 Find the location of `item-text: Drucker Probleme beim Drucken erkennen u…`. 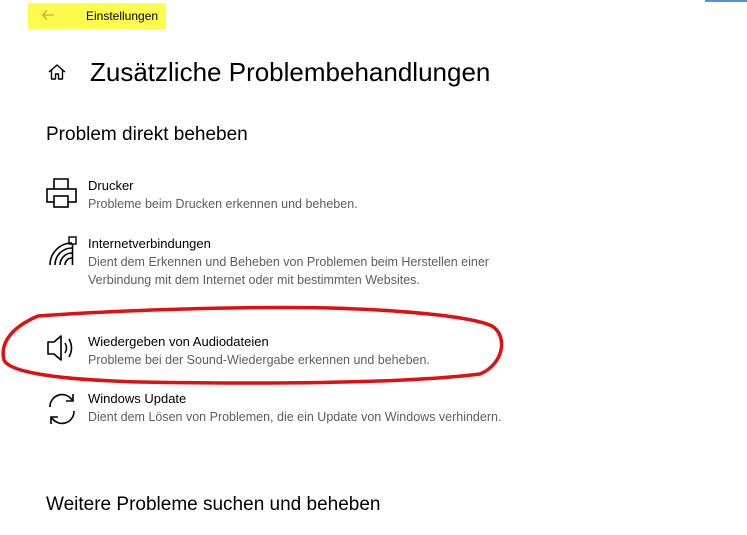

item-text: Drucker Probleme beim Drucken erkennen u… is located at coordinates (298, 195).